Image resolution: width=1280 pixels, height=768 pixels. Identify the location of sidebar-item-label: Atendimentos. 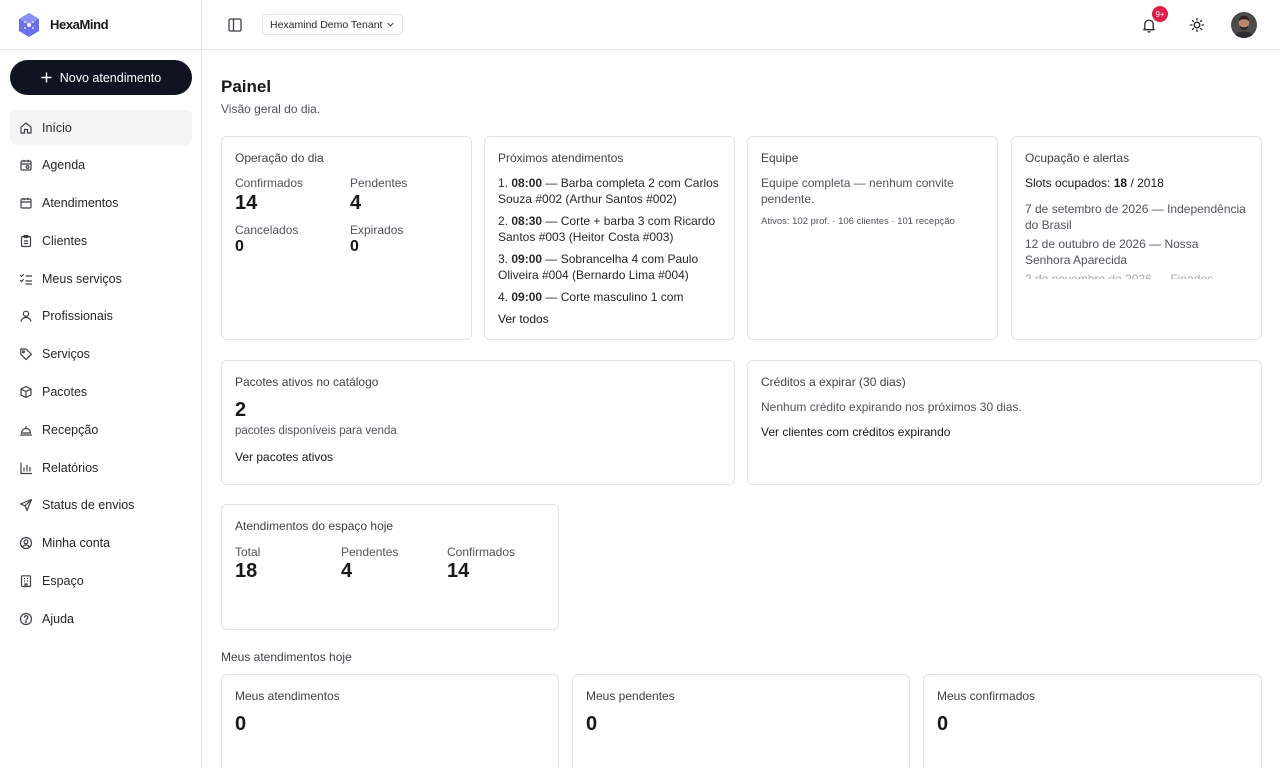
(80, 203).